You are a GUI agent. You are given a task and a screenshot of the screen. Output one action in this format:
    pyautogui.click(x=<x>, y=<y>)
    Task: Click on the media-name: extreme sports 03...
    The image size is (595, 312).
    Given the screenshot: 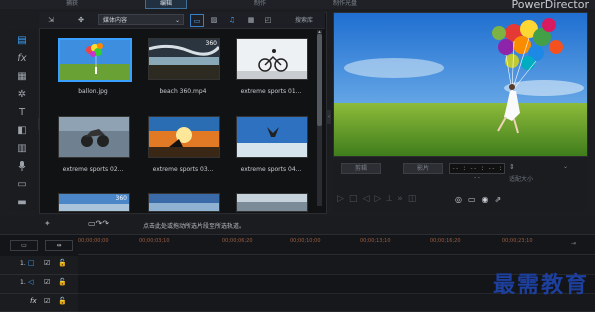 What is the action you would take?
    pyautogui.click(x=183, y=169)
    